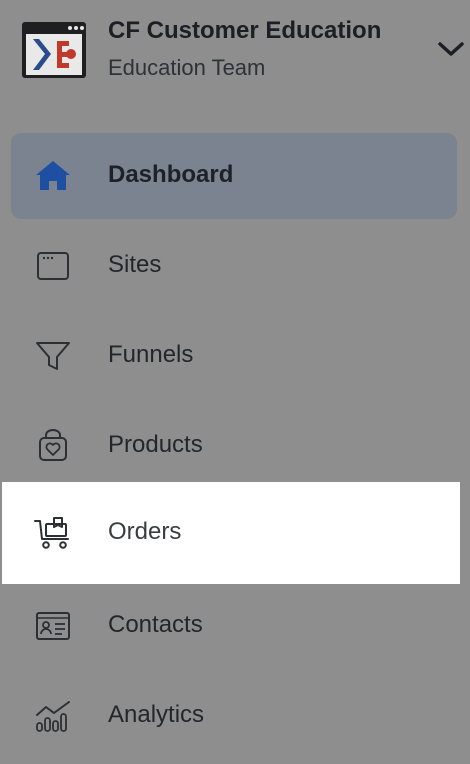  What do you see at coordinates (156, 714) in the screenshot?
I see `nav-label-analytics: Analytics` at bounding box center [156, 714].